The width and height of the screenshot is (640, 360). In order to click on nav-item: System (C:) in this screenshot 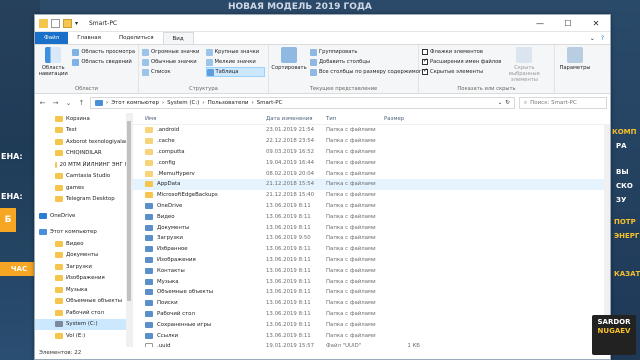, I will do `click(83, 324)`.